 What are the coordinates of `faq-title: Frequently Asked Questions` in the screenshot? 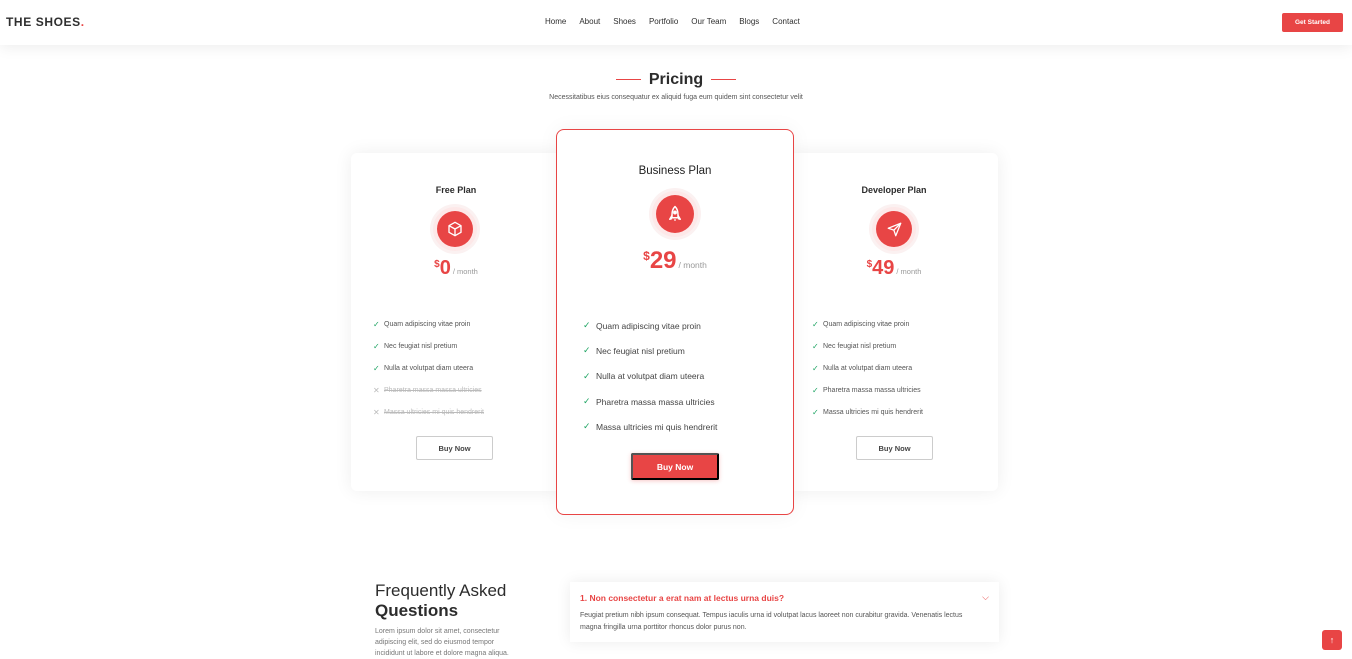 It's located at (440, 601).